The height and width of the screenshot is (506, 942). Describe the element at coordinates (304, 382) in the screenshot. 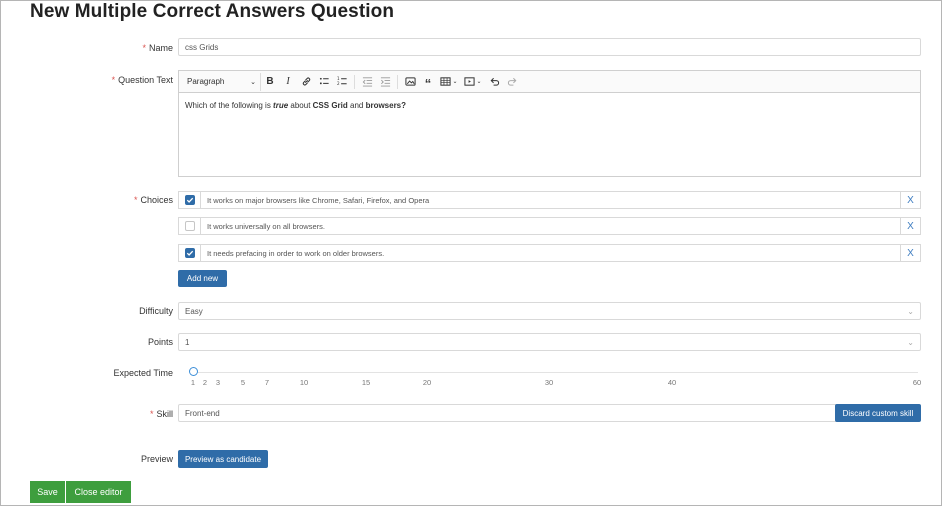

I see `slider-tick-label: 10` at that location.